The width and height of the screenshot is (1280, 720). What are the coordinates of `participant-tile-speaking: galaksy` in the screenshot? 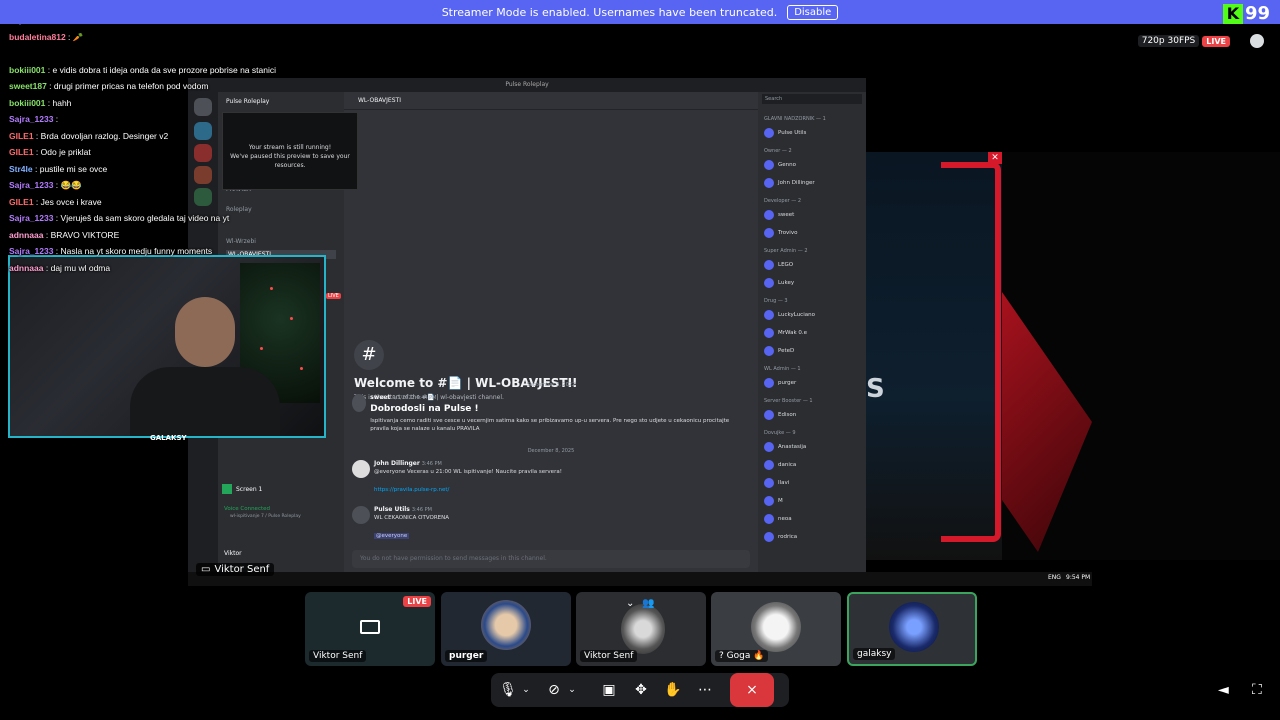 It's located at (912, 629).